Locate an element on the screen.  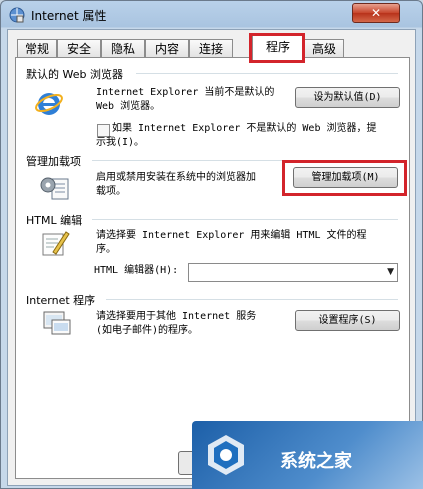
set-default-button: 设为默认值(D) is located at coordinates (347, 97).